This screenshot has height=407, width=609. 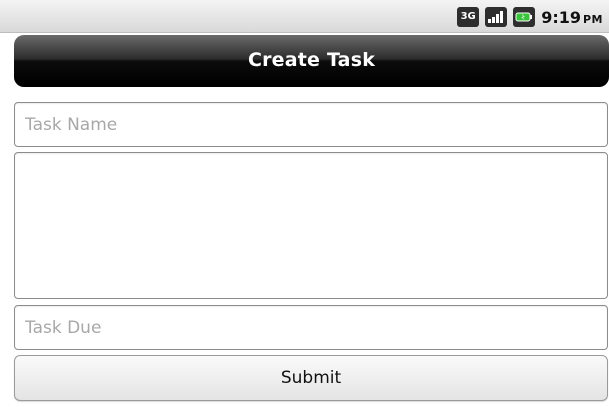 I want to click on status-bar: 3G 9:19 PM, so click(x=304, y=16).